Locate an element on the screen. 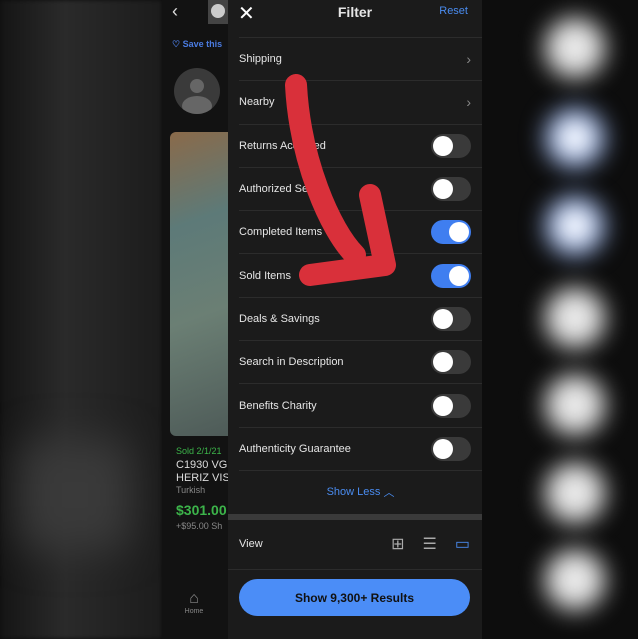 The image size is (638, 639). filter-row-shipping: Shipping › is located at coordinates (360, 58).